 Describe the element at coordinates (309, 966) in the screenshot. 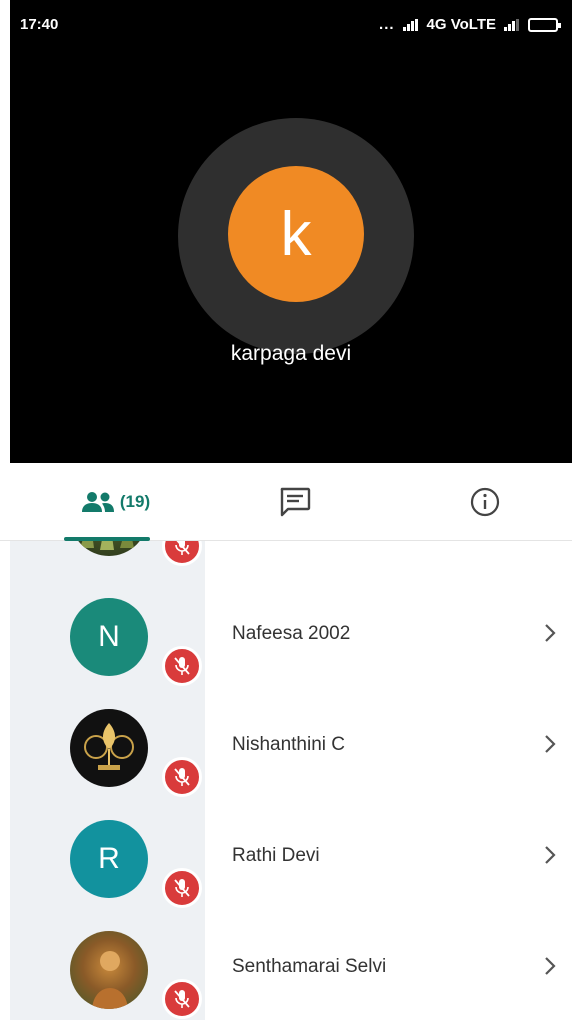

I see `participant-name: Senthamarai Selvi` at that location.